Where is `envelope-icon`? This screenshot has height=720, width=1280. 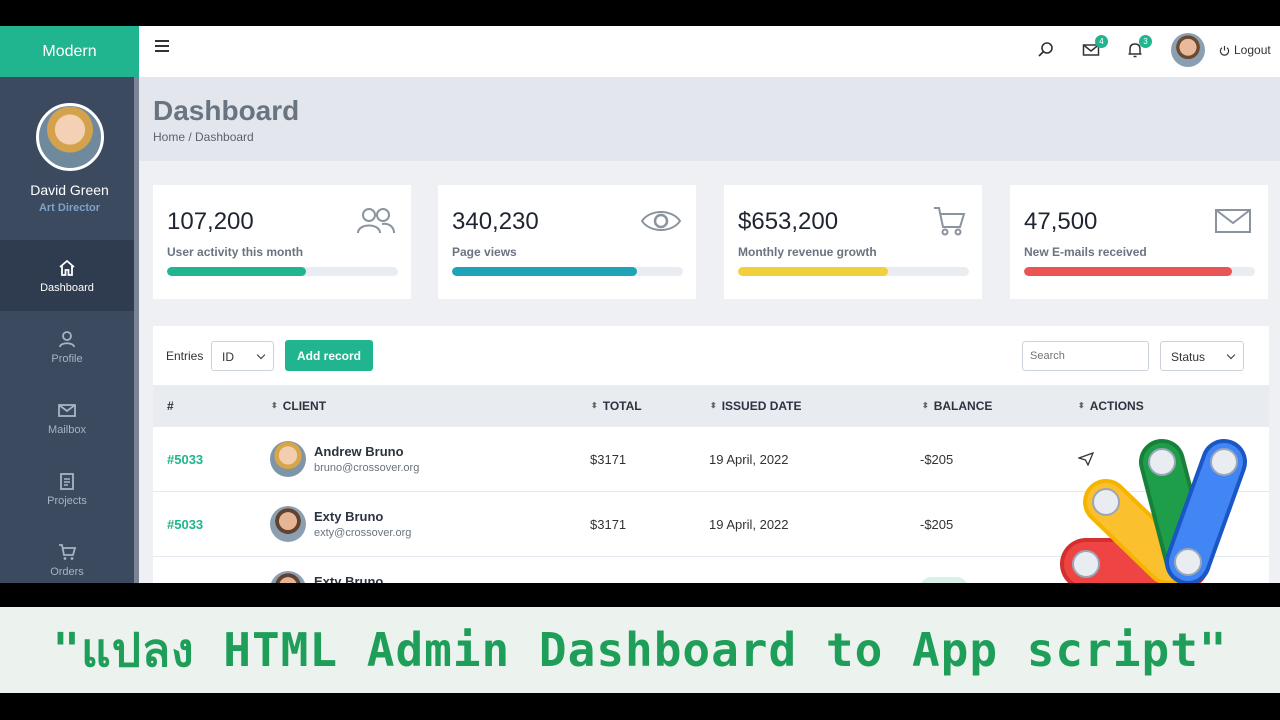 envelope-icon is located at coordinates (1233, 221).